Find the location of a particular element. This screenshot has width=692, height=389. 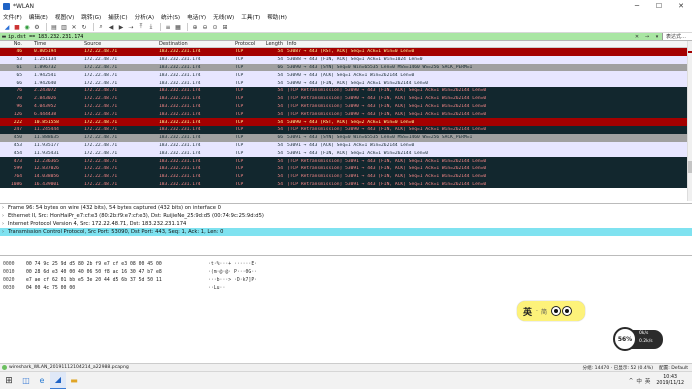

last-icon: ⤓ is located at coordinates (151, 27).